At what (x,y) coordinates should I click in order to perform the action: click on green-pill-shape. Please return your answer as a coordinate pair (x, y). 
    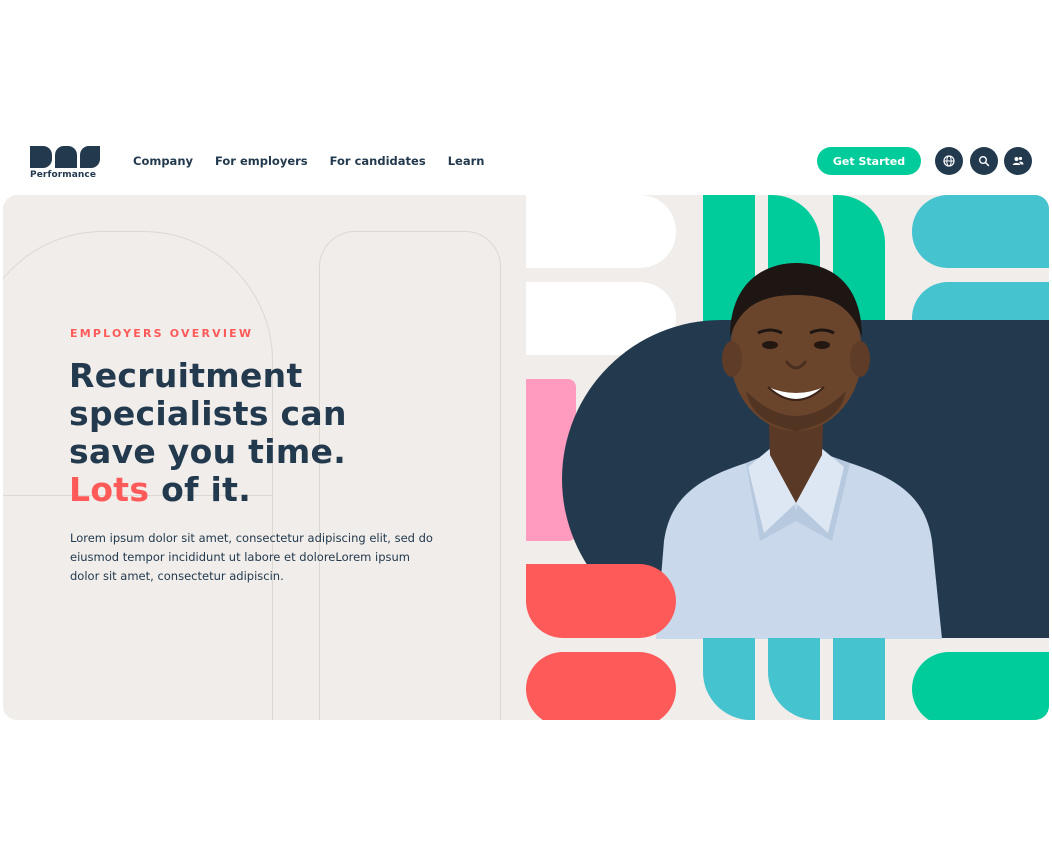
    Looking at the image, I should click on (980, 686).